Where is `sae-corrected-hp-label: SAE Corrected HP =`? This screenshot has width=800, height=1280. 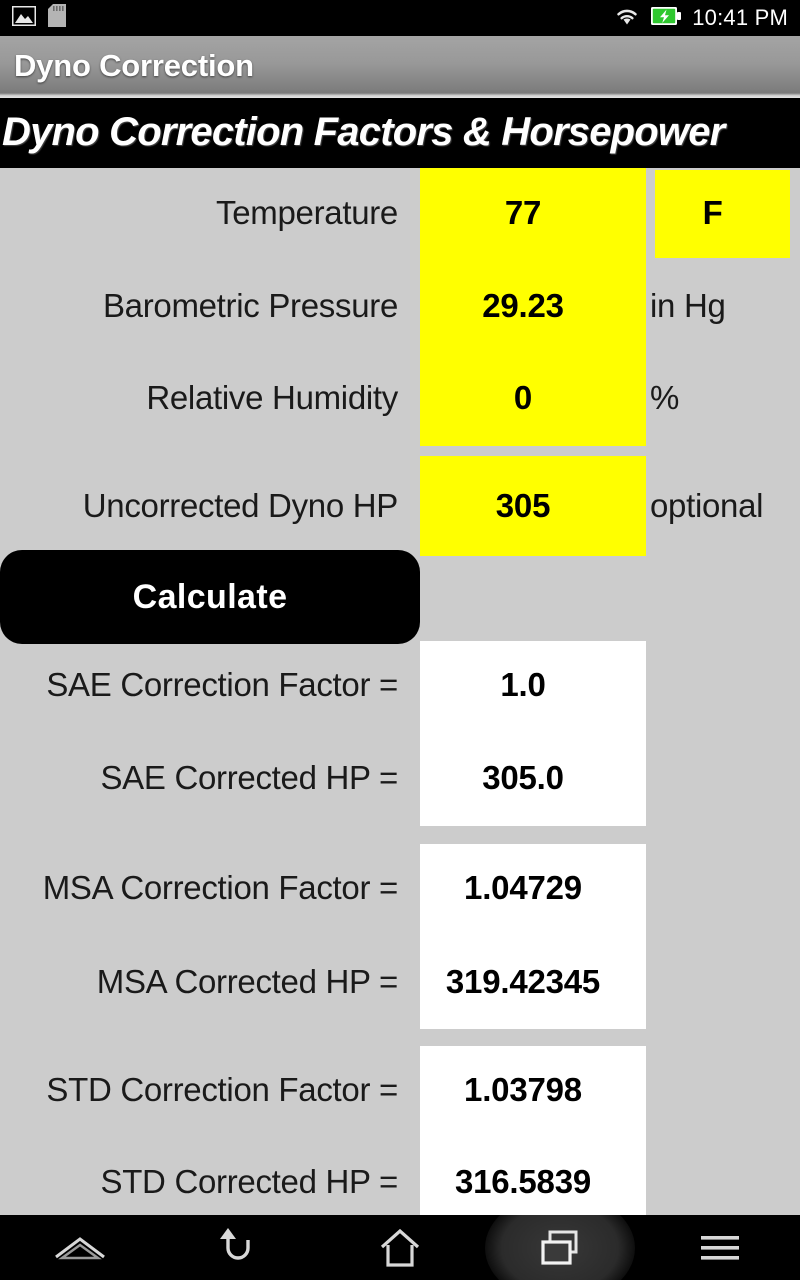 sae-corrected-hp-label: SAE Corrected HP = is located at coordinates (249, 777).